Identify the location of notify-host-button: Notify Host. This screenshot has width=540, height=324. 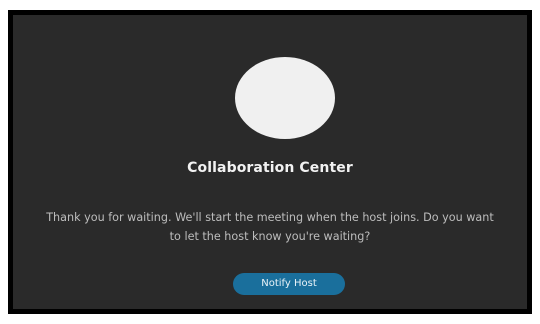
(289, 284).